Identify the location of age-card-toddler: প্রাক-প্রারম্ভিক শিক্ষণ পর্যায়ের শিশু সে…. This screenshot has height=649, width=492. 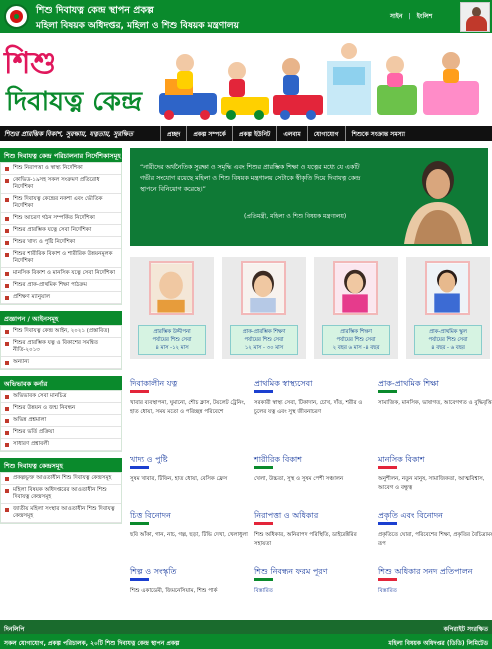
(264, 308).